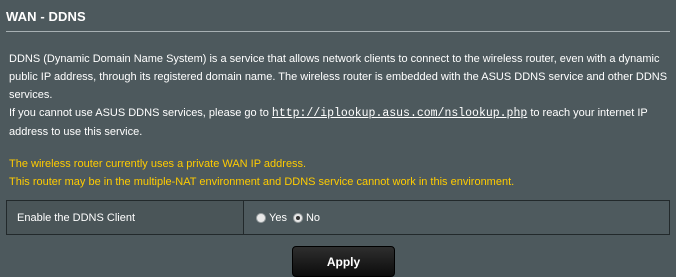 This screenshot has height=277, width=676. I want to click on ddns-client-options: Yes No, so click(456, 217).